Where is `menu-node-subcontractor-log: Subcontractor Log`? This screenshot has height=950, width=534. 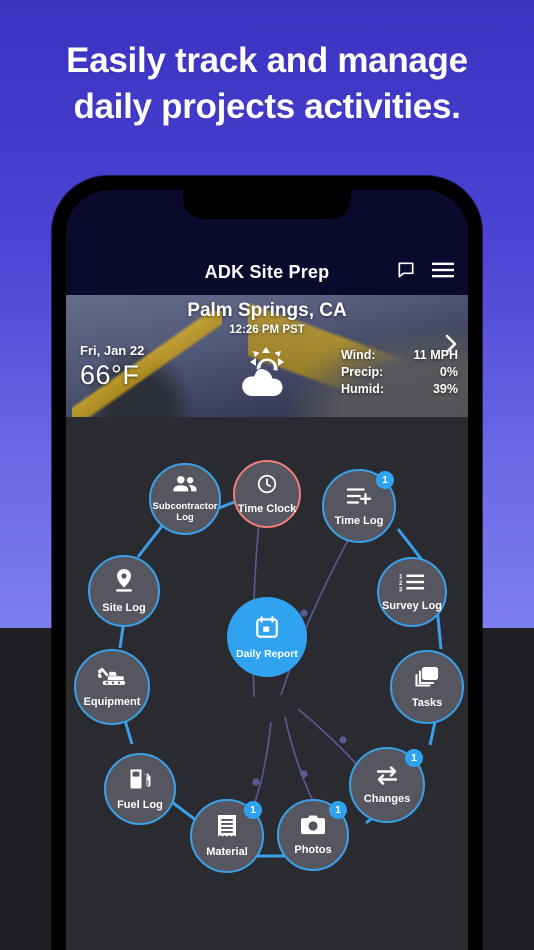
menu-node-subcontractor-log: Subcontractor Log is located at coordinates (185, 499).